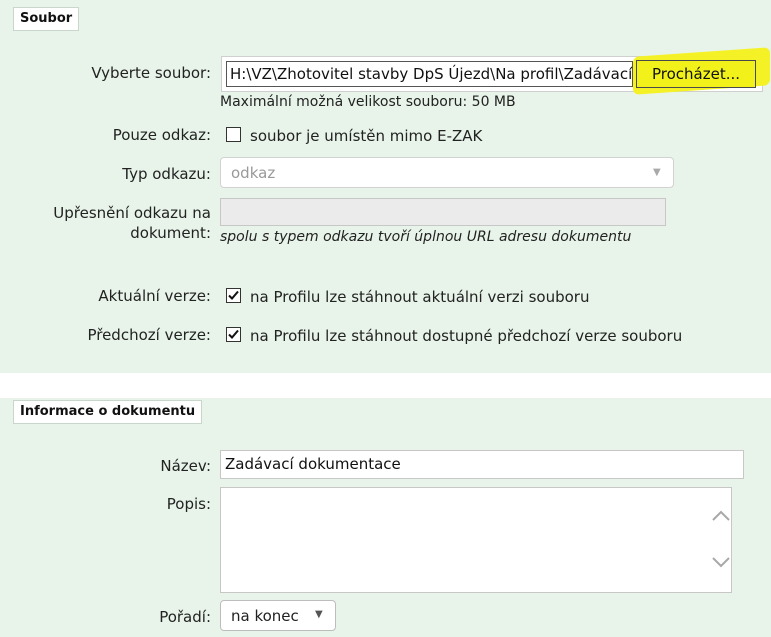  Describe the element at coordinates (721, 515) in the screenshot. I see `chevron-up-icon` at that location.